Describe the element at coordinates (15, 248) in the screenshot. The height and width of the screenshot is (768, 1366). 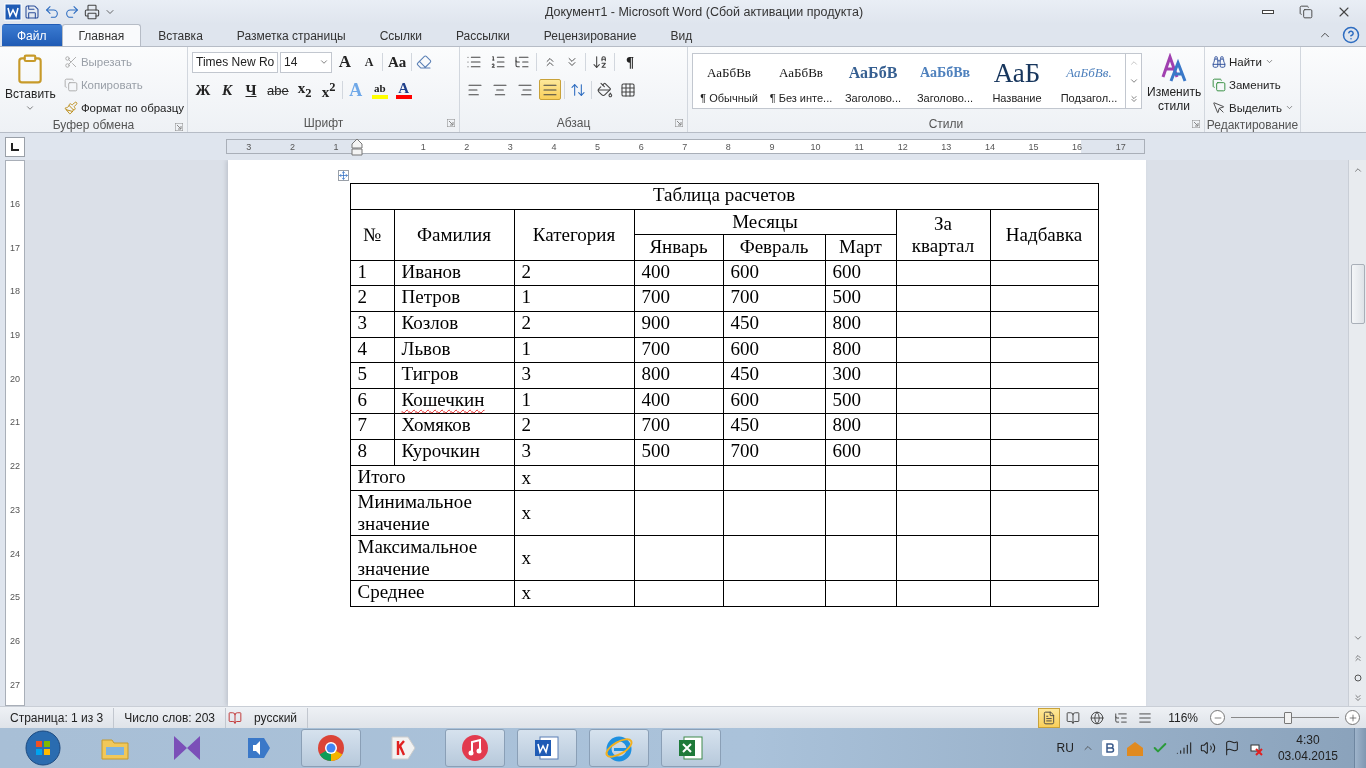
I see `ruler-number: 17` at that location.